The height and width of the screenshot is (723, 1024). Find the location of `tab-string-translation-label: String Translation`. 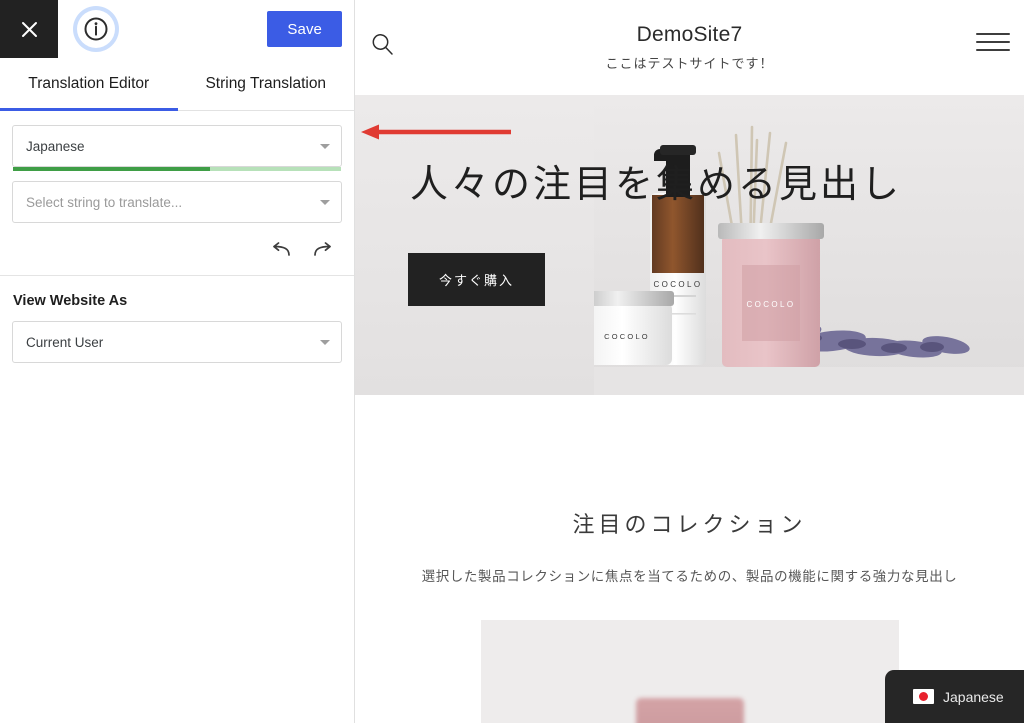

tab-string-translation-label: String Translation is located at coordinates (266, 83).